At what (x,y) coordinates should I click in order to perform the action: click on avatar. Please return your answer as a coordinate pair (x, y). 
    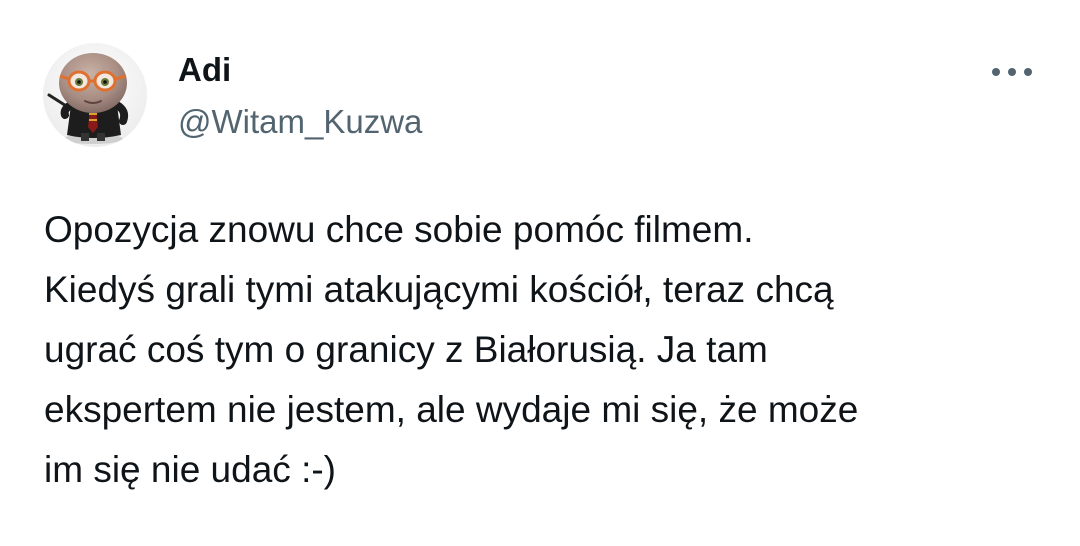
    Looking at the image, I should click on (95, 95).